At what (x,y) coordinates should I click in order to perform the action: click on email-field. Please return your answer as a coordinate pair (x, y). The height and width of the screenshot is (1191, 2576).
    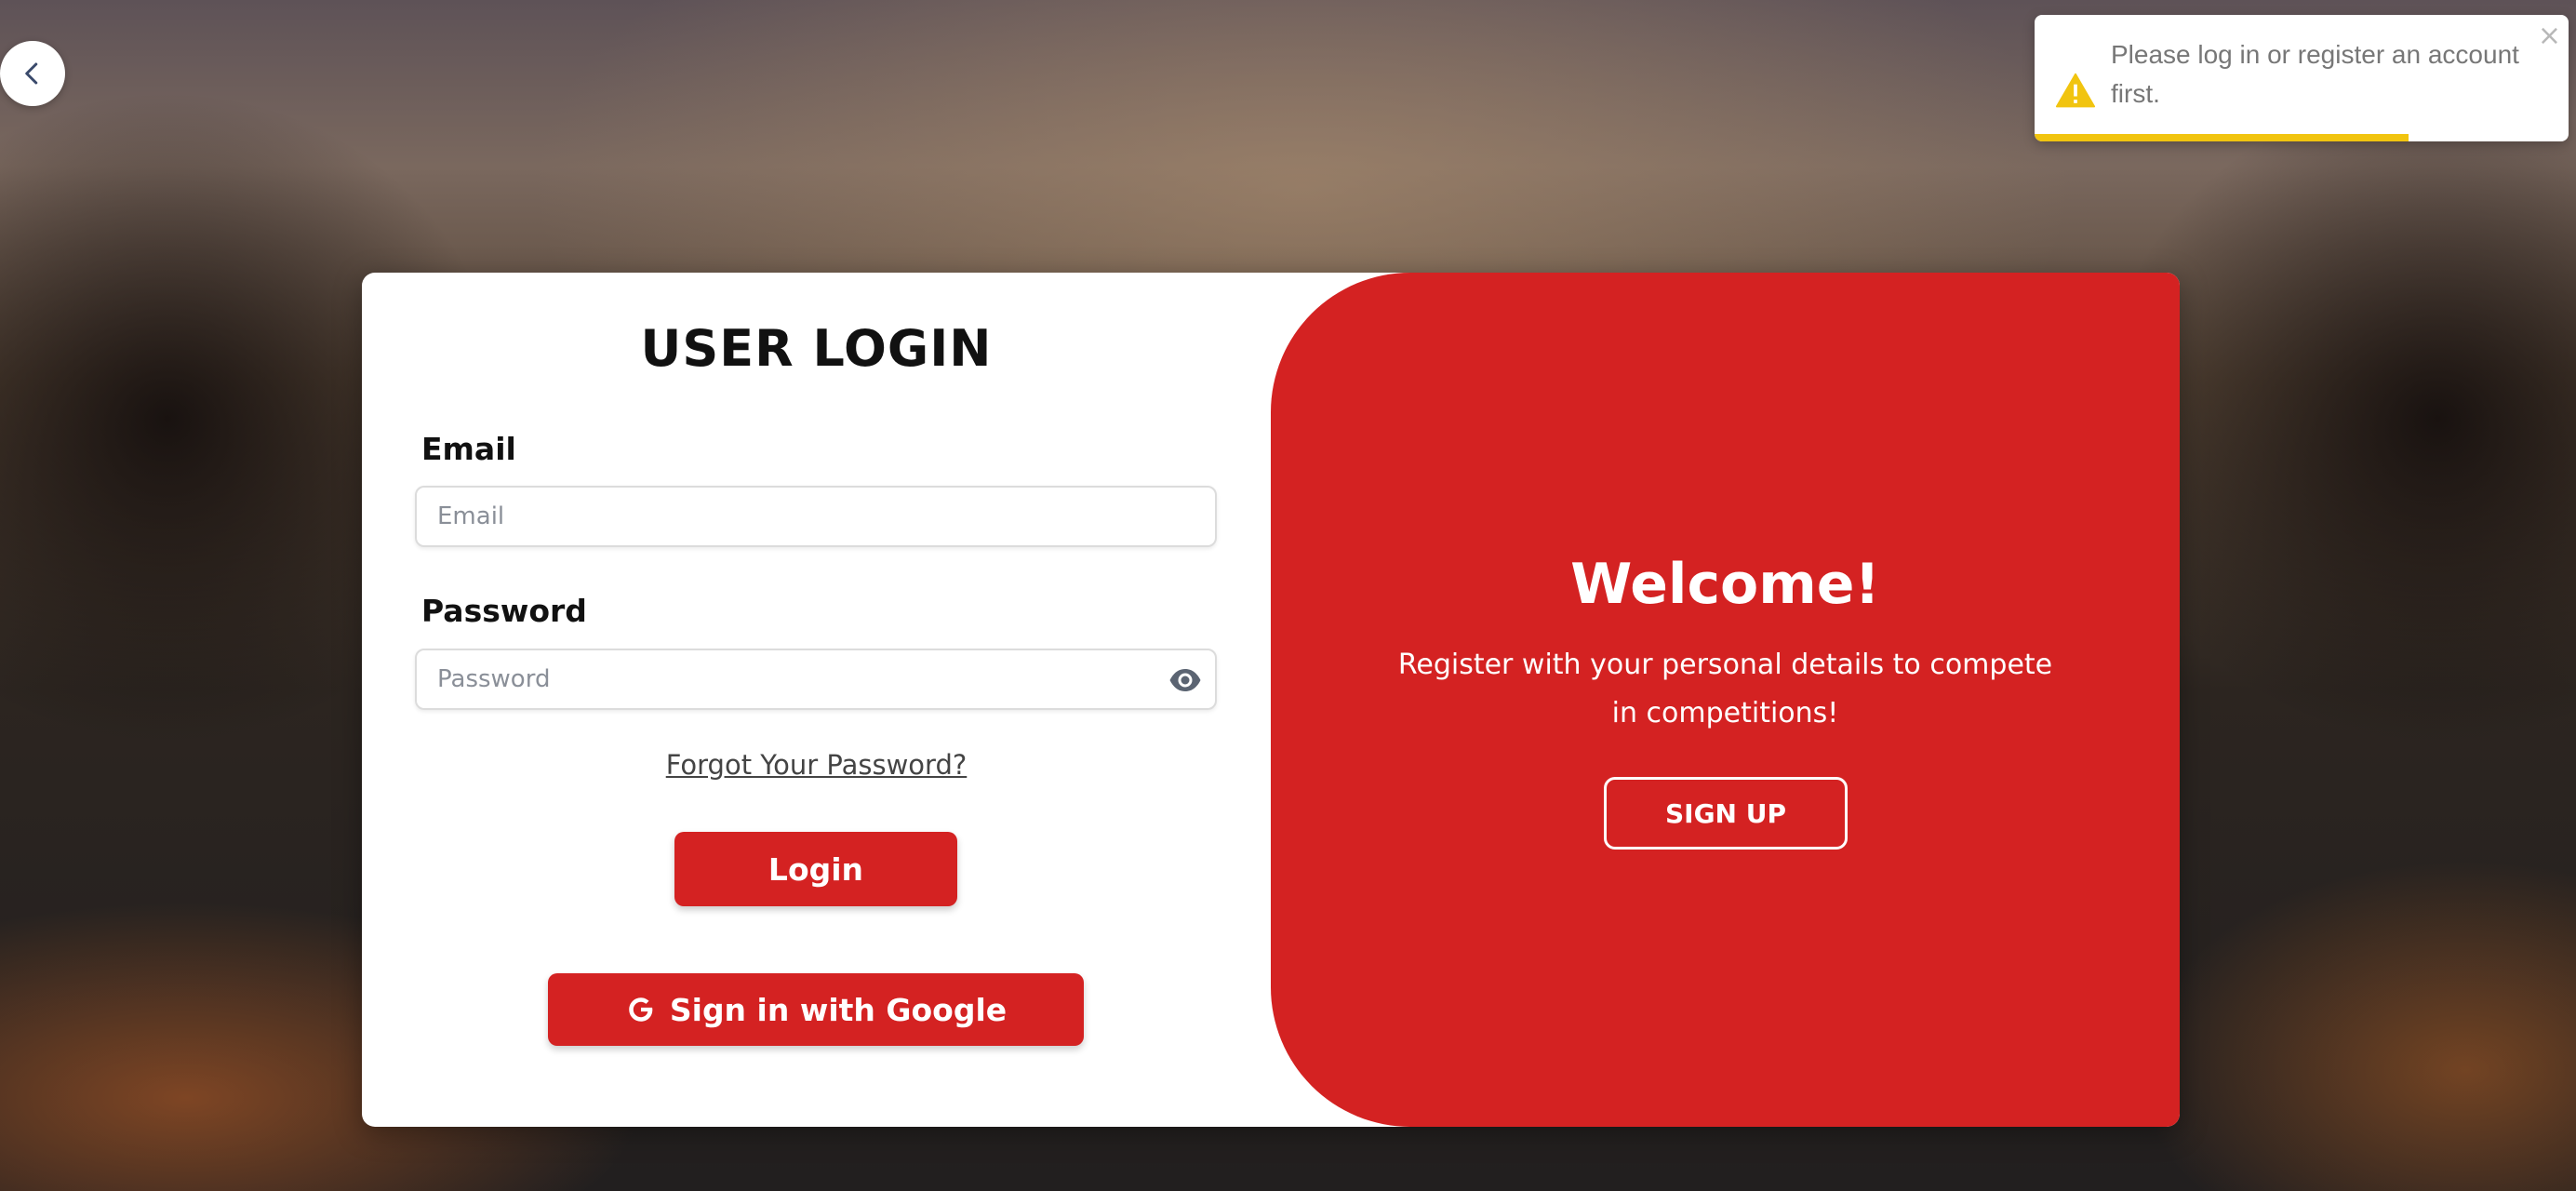
    Looking at the image, I should click on (816, 516).